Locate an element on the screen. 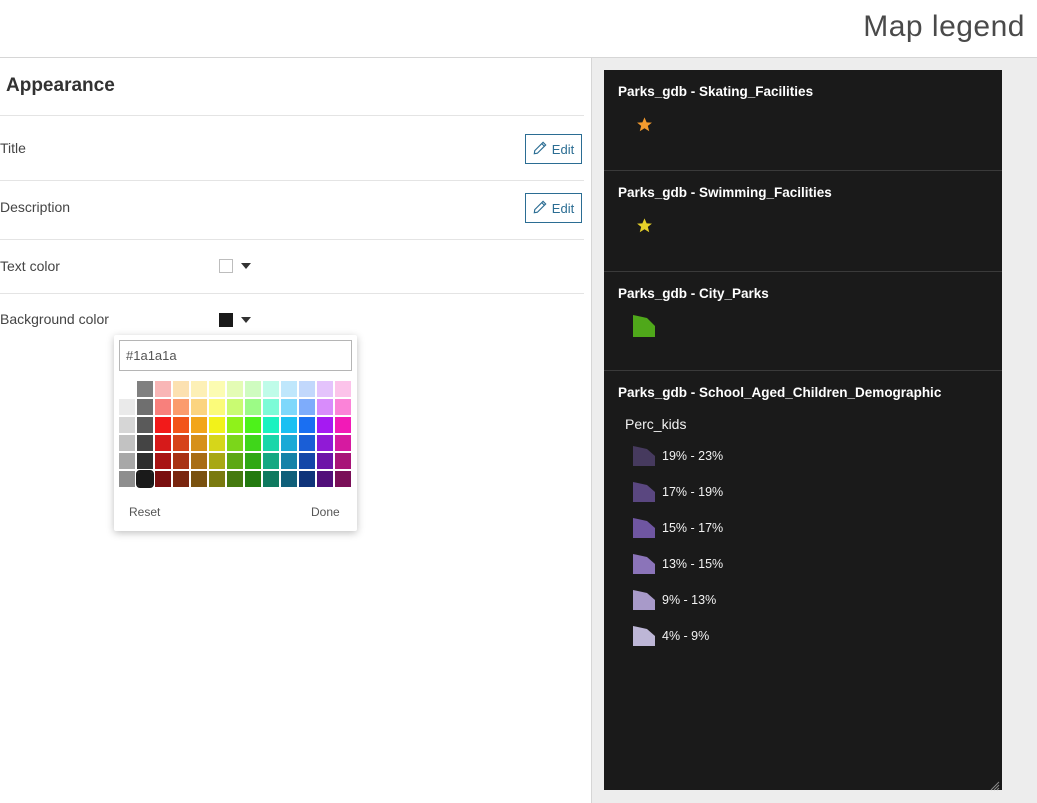 This screenshot has width=1037, height=803. divider is located at coordinates (292, 180).